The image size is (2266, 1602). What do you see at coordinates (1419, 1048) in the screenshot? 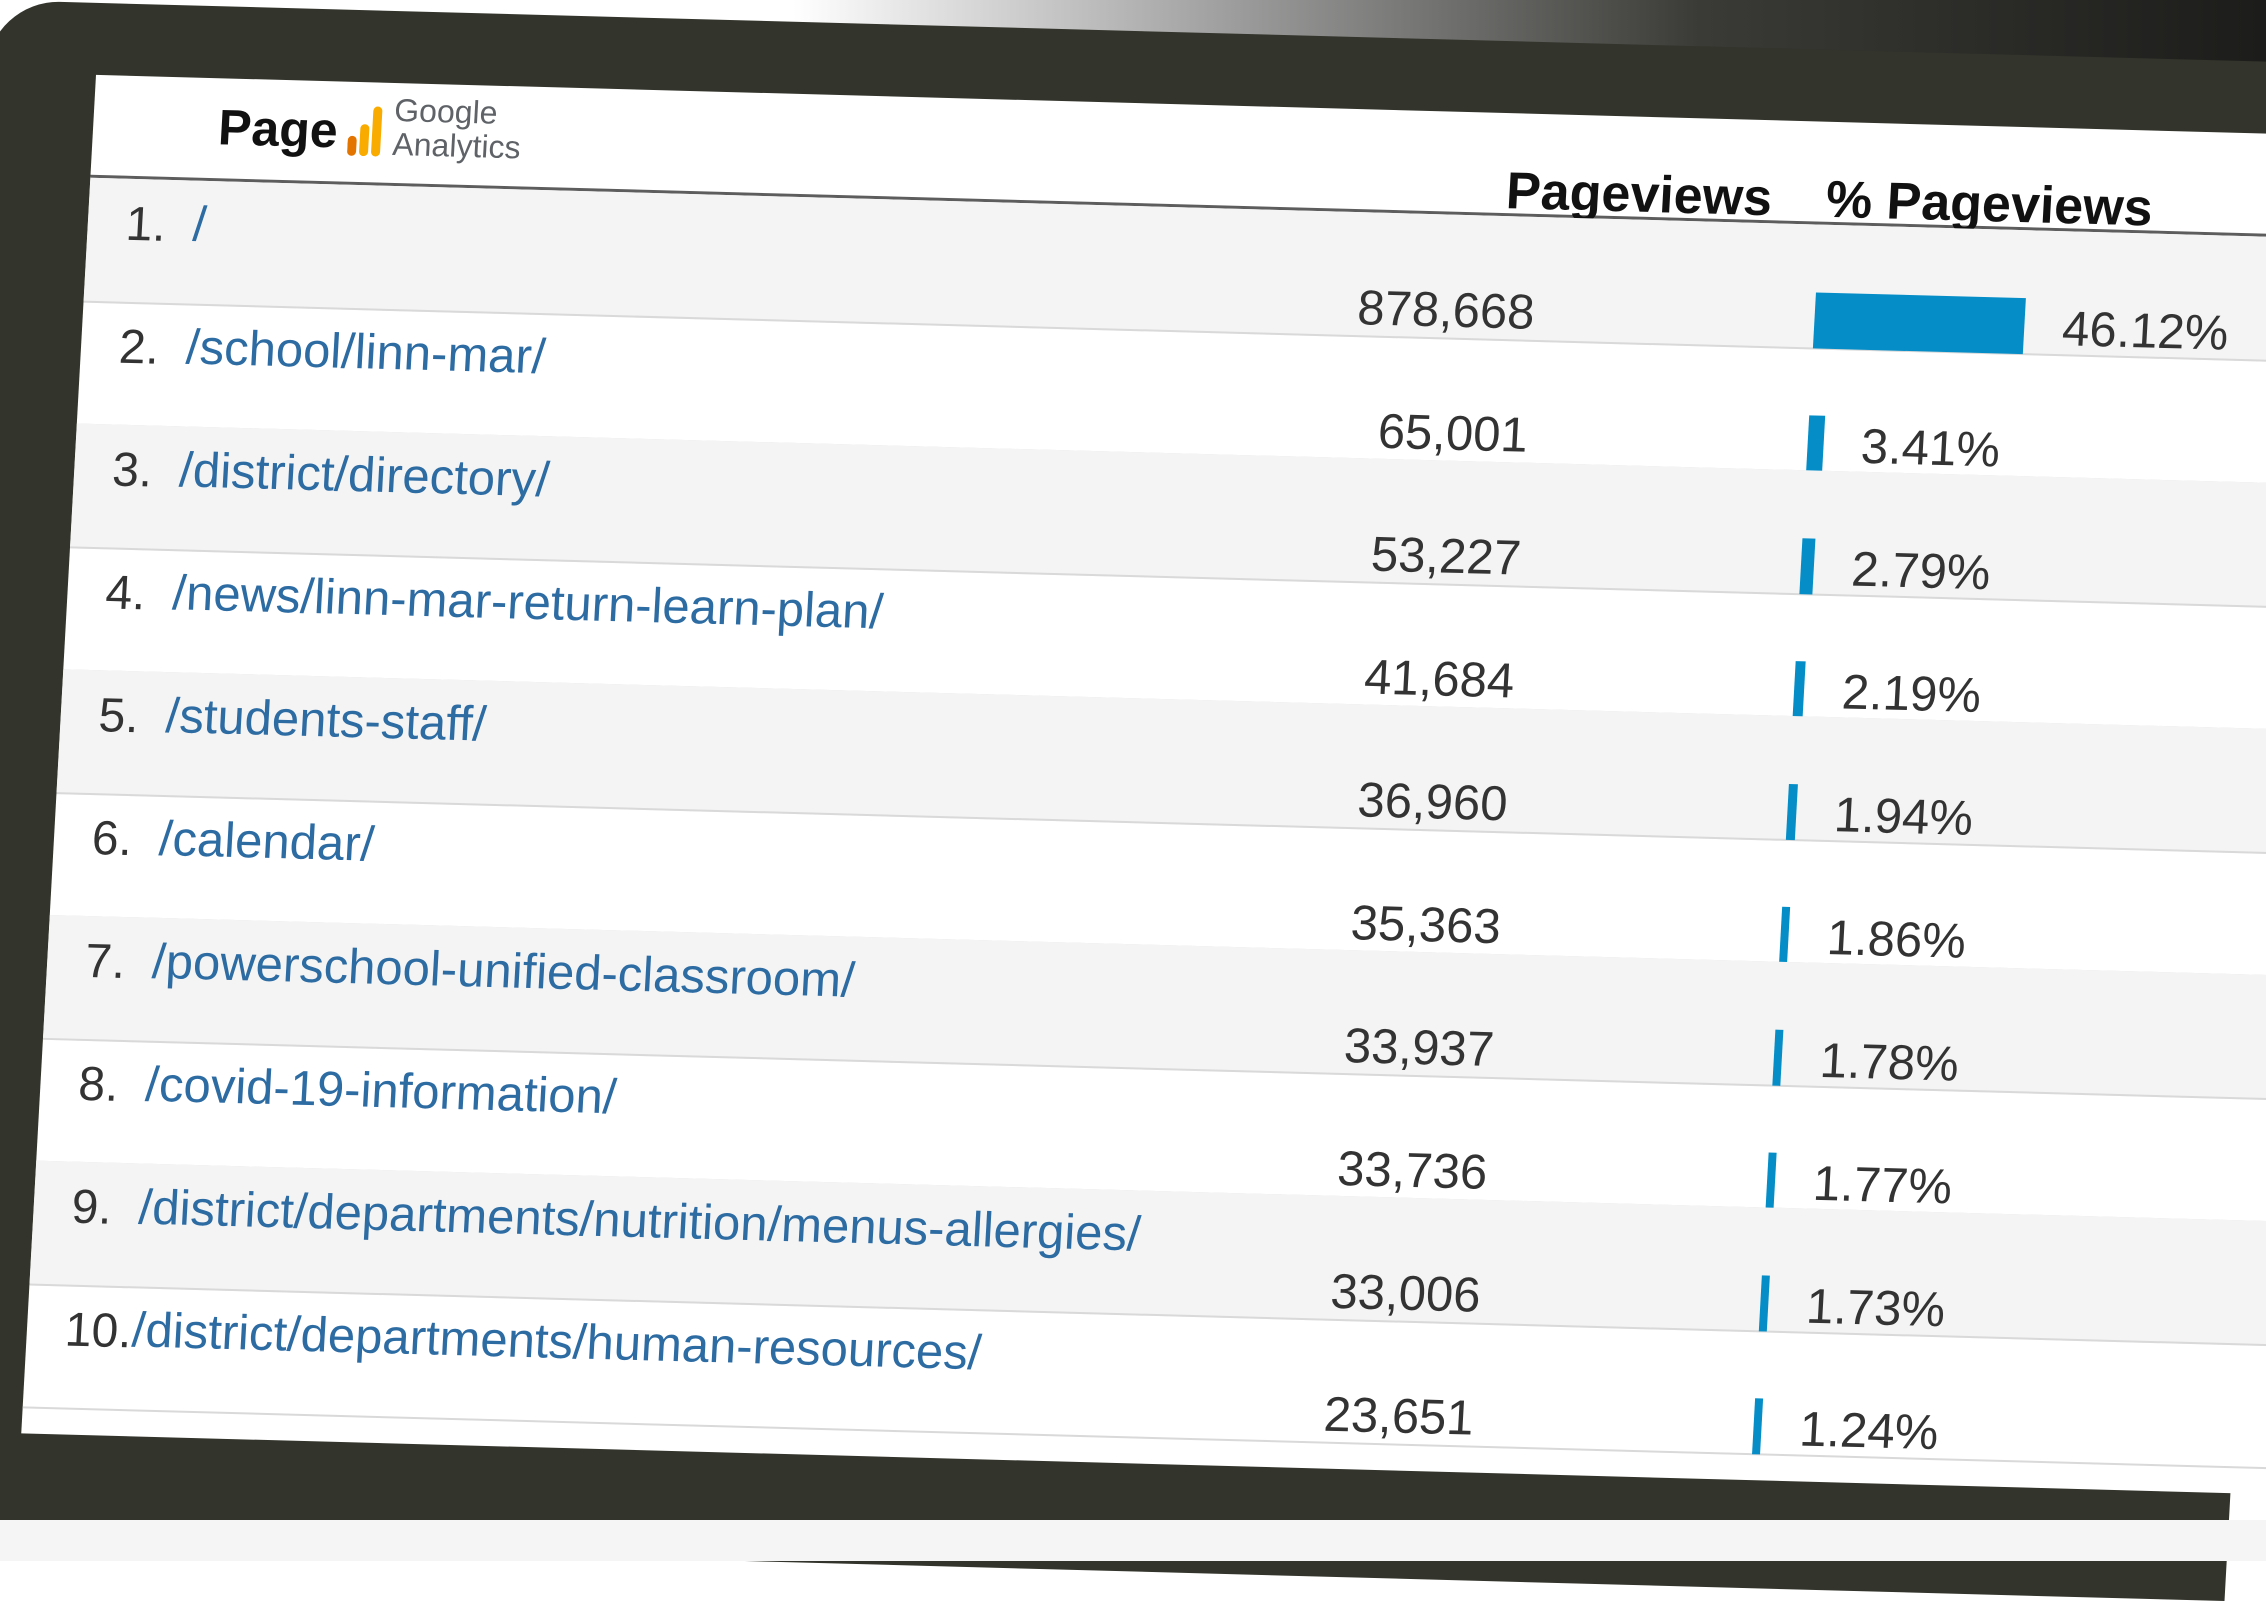
I see `pageviews-value: 33,937` at bounding box center [1419, 1048].